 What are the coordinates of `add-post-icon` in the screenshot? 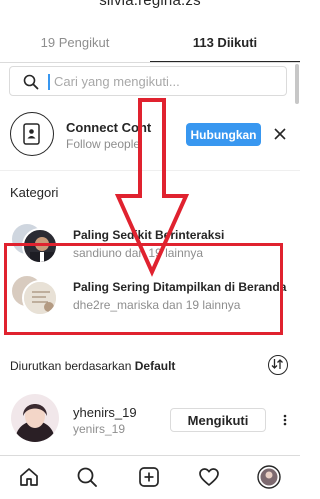 It's located at (149, 477).